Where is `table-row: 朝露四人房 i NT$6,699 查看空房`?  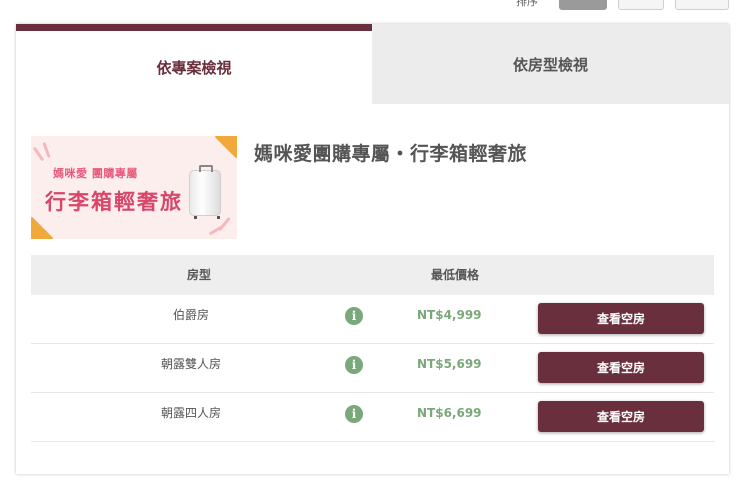
table-row: 朝露四人房 i NT$6,699 查看空房 is located at coordinates (372, 417).